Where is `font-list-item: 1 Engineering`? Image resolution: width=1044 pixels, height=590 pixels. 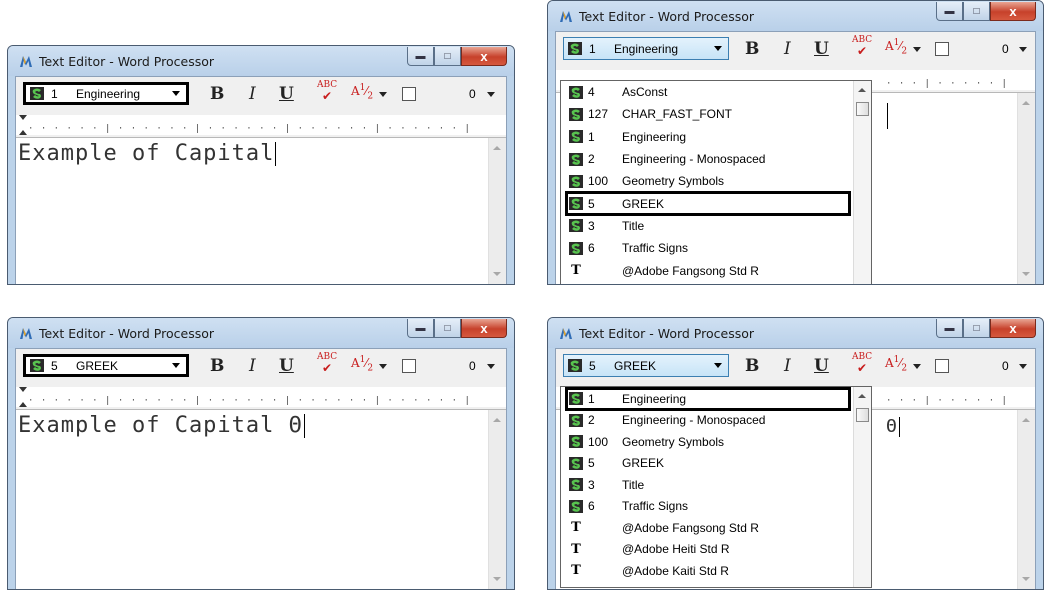 font-list-item: 1 Engineering is located at coordinates (623, 137).